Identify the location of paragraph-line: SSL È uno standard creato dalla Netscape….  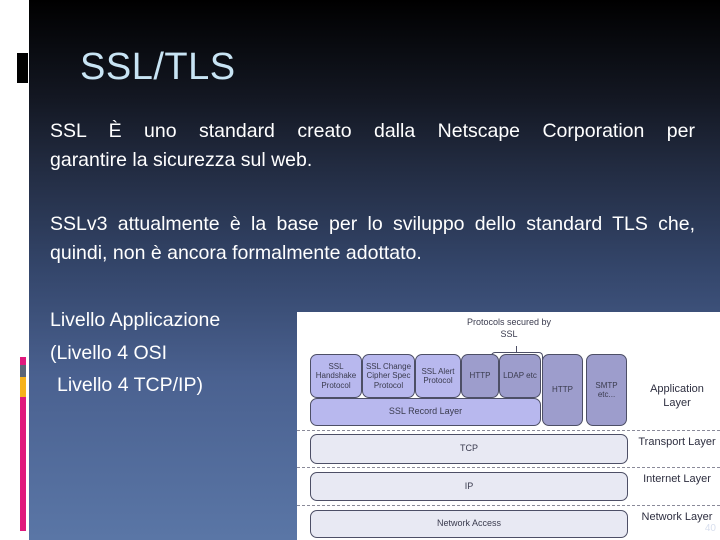
(372, 131).